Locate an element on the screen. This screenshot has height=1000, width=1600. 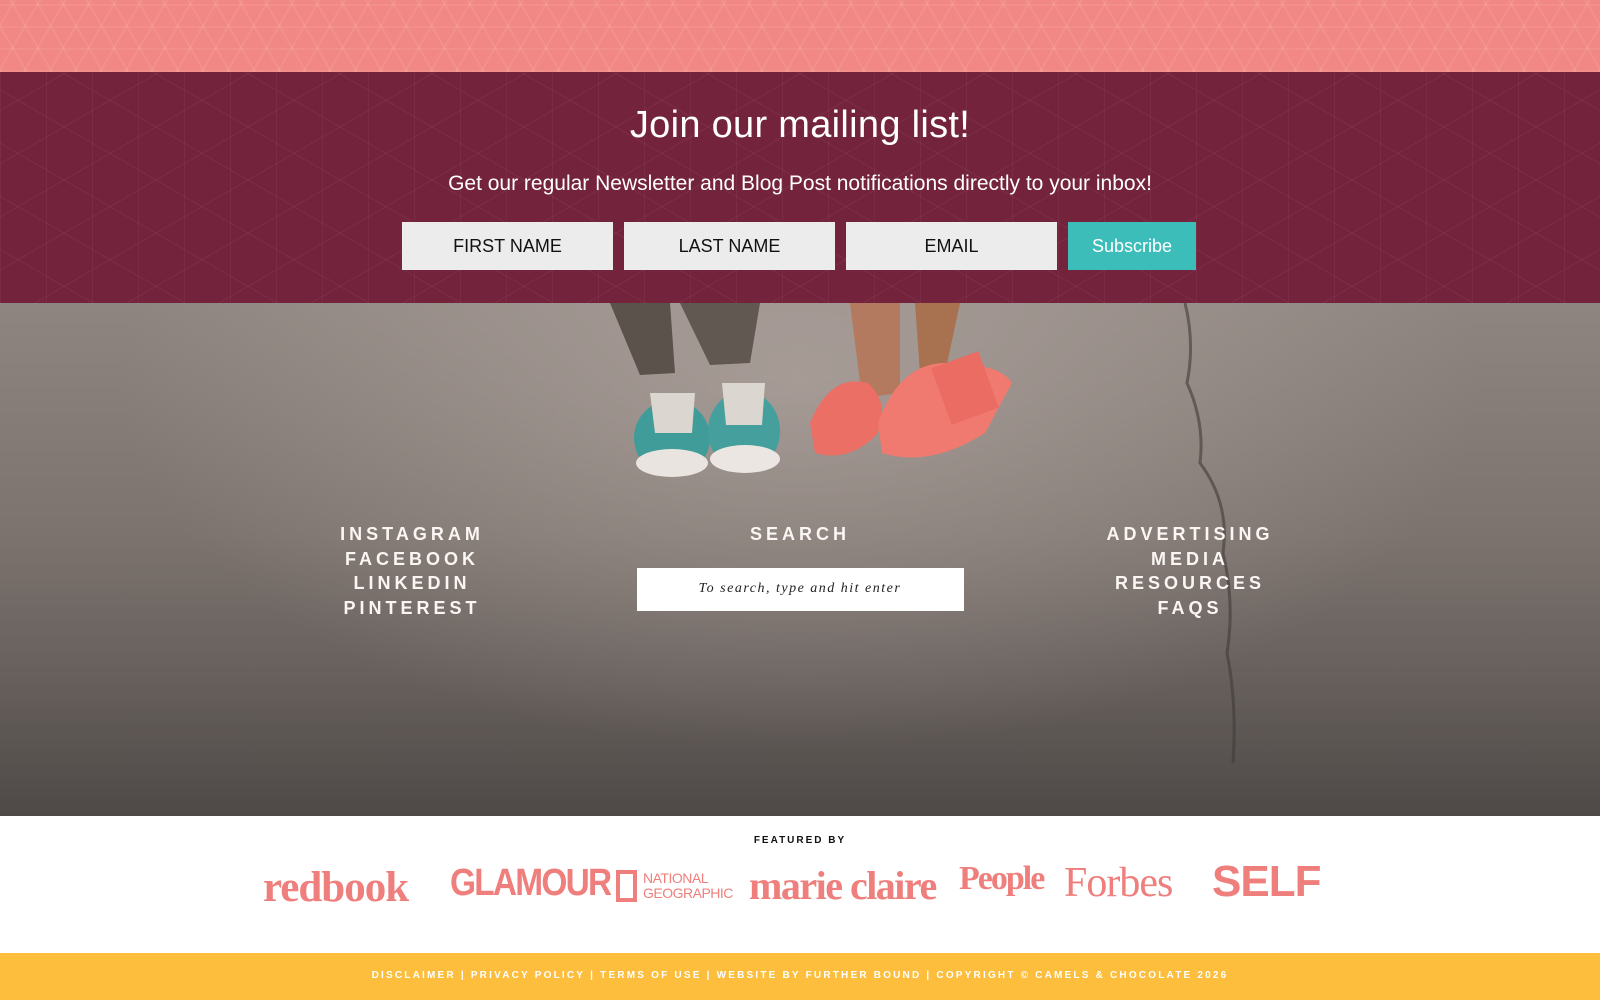
terms-of-use-link: TERMS OF USE is located at coordinates (650, 975).